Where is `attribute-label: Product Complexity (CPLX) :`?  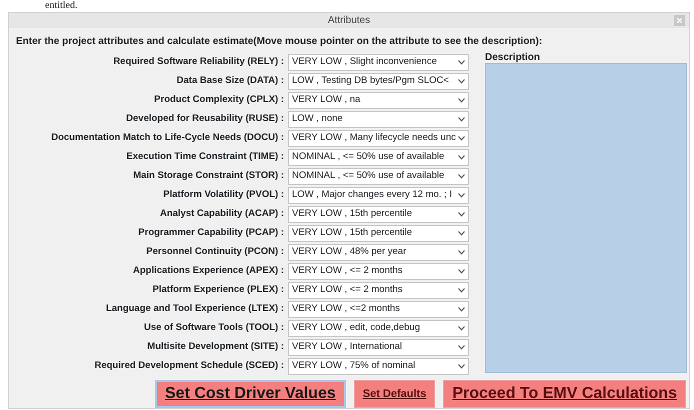 attribute-label: Product Complexity (CPLX) : is located at coordinates (219, 100).